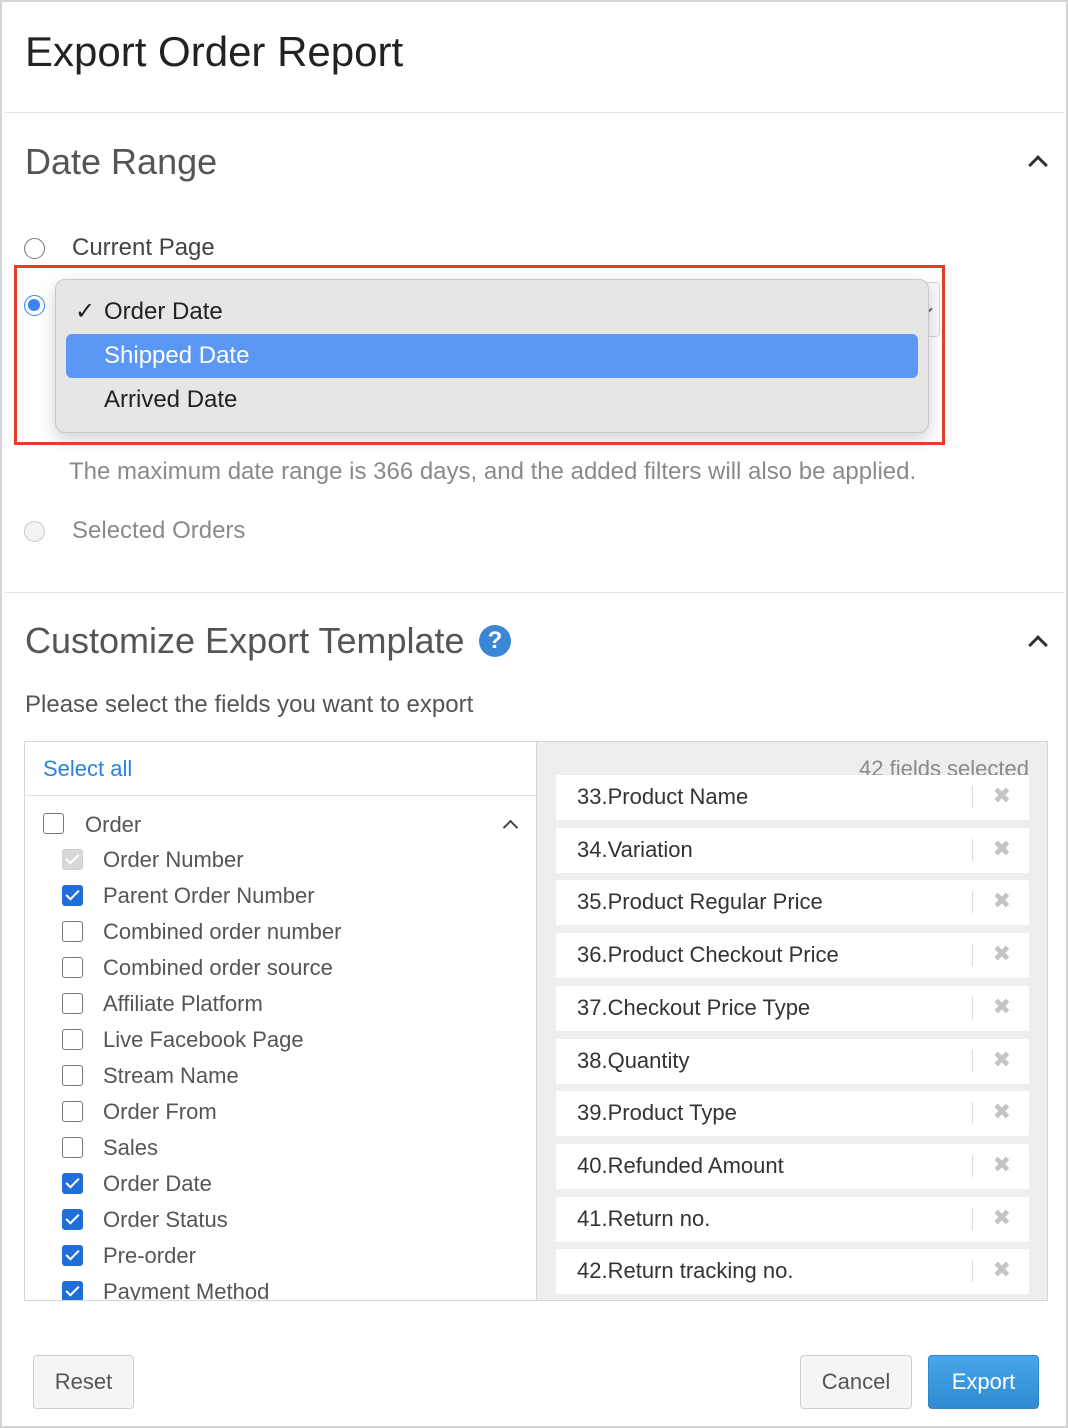 Image resolution: width=1068 pixels, height=1428 pixels. Describe the element at coordinates (792, 797) in the screenshot. I see `selected-field-chip: 33.Product Name ✖` at that location.